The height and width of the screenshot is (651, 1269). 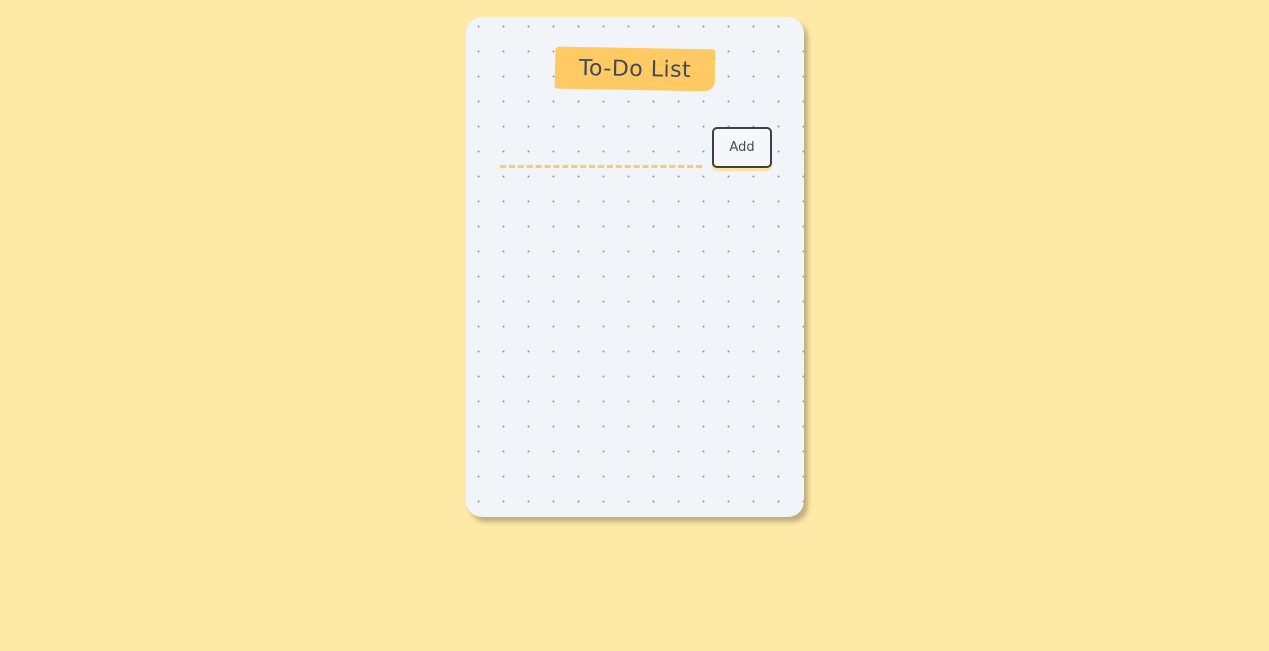 I want to click on add-button: Add, so click(x=742, y=147).